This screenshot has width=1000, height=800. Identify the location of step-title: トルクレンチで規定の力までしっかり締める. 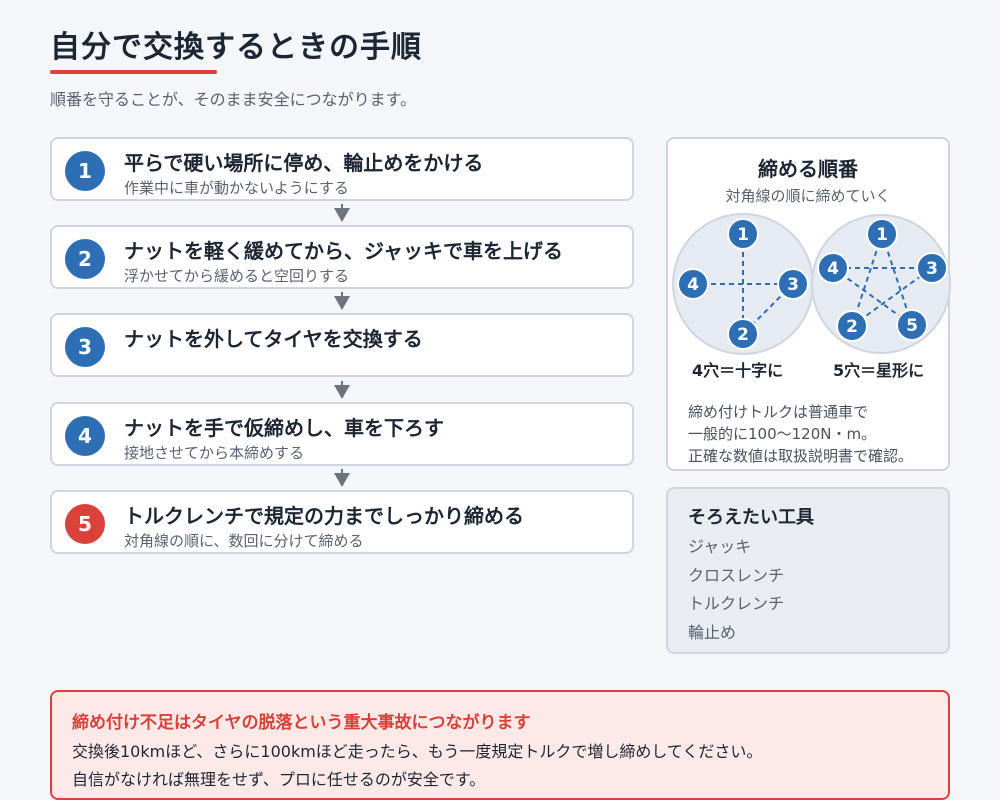
(324, 516).